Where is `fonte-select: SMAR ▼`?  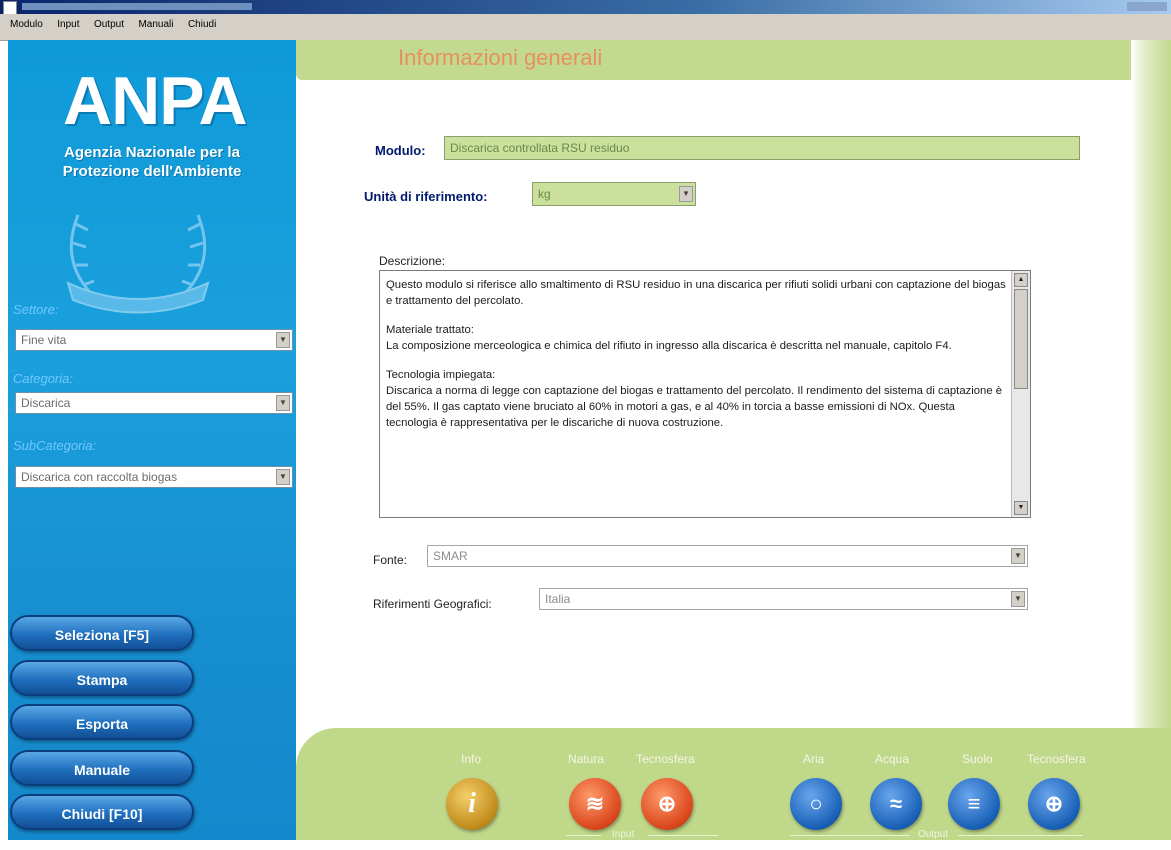 fonte-select: SMAR ▼ is located at coordinates (727, 556).